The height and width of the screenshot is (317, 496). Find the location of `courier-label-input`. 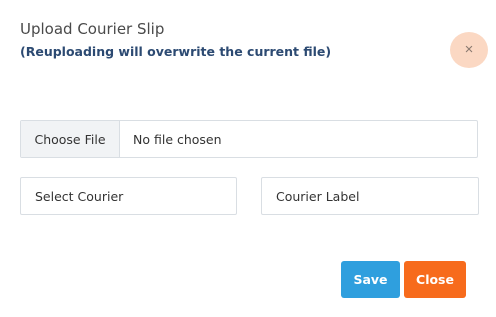

courier-label-input is located at coordinates (370, 196).